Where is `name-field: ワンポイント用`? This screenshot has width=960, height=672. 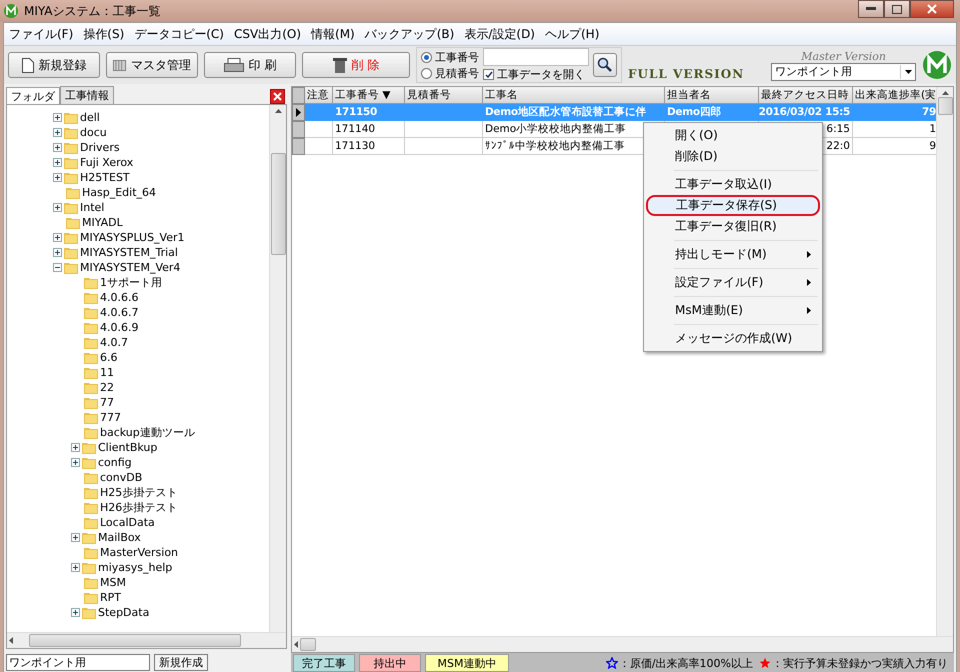 name-field: ワンポイント用 is located at coordinates (78, 662).